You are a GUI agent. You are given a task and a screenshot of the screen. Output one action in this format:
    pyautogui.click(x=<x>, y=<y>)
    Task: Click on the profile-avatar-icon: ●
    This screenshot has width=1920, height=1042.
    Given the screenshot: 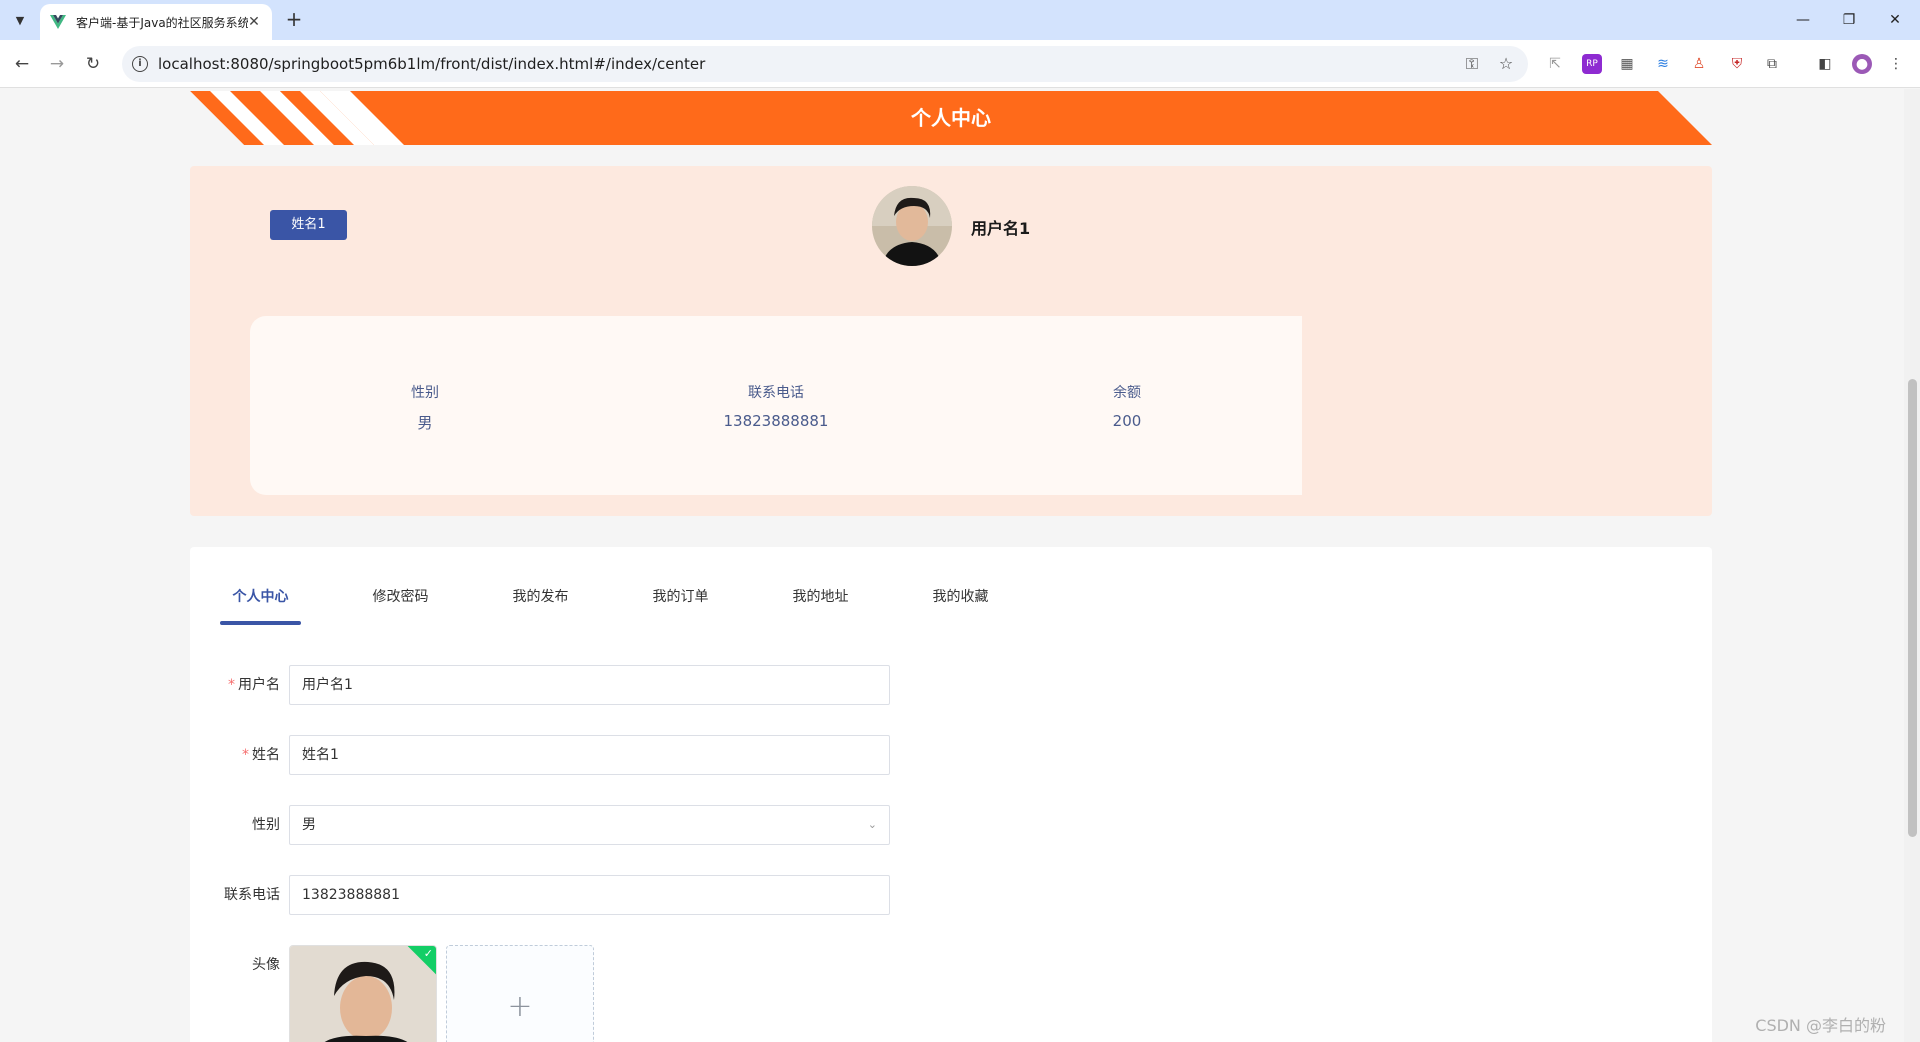 What is the action you would take?
    pyautogui.click(x=1862, y=64)
    